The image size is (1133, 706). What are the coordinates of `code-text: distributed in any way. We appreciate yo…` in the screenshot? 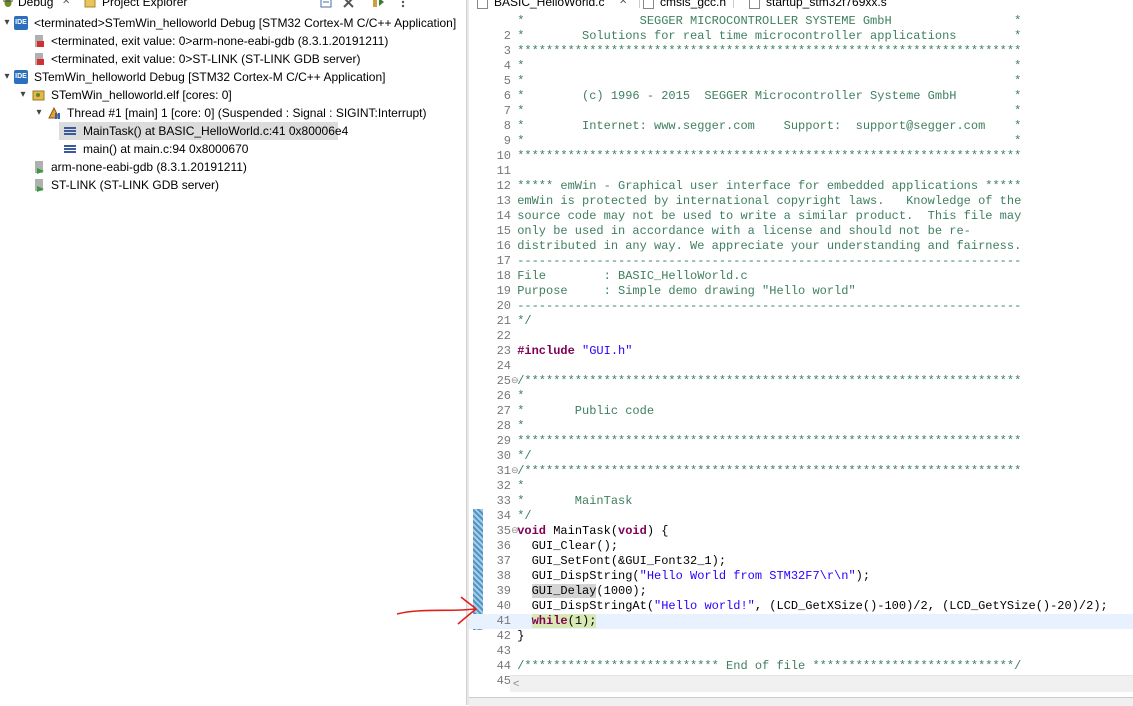 It's located at (766, 246).